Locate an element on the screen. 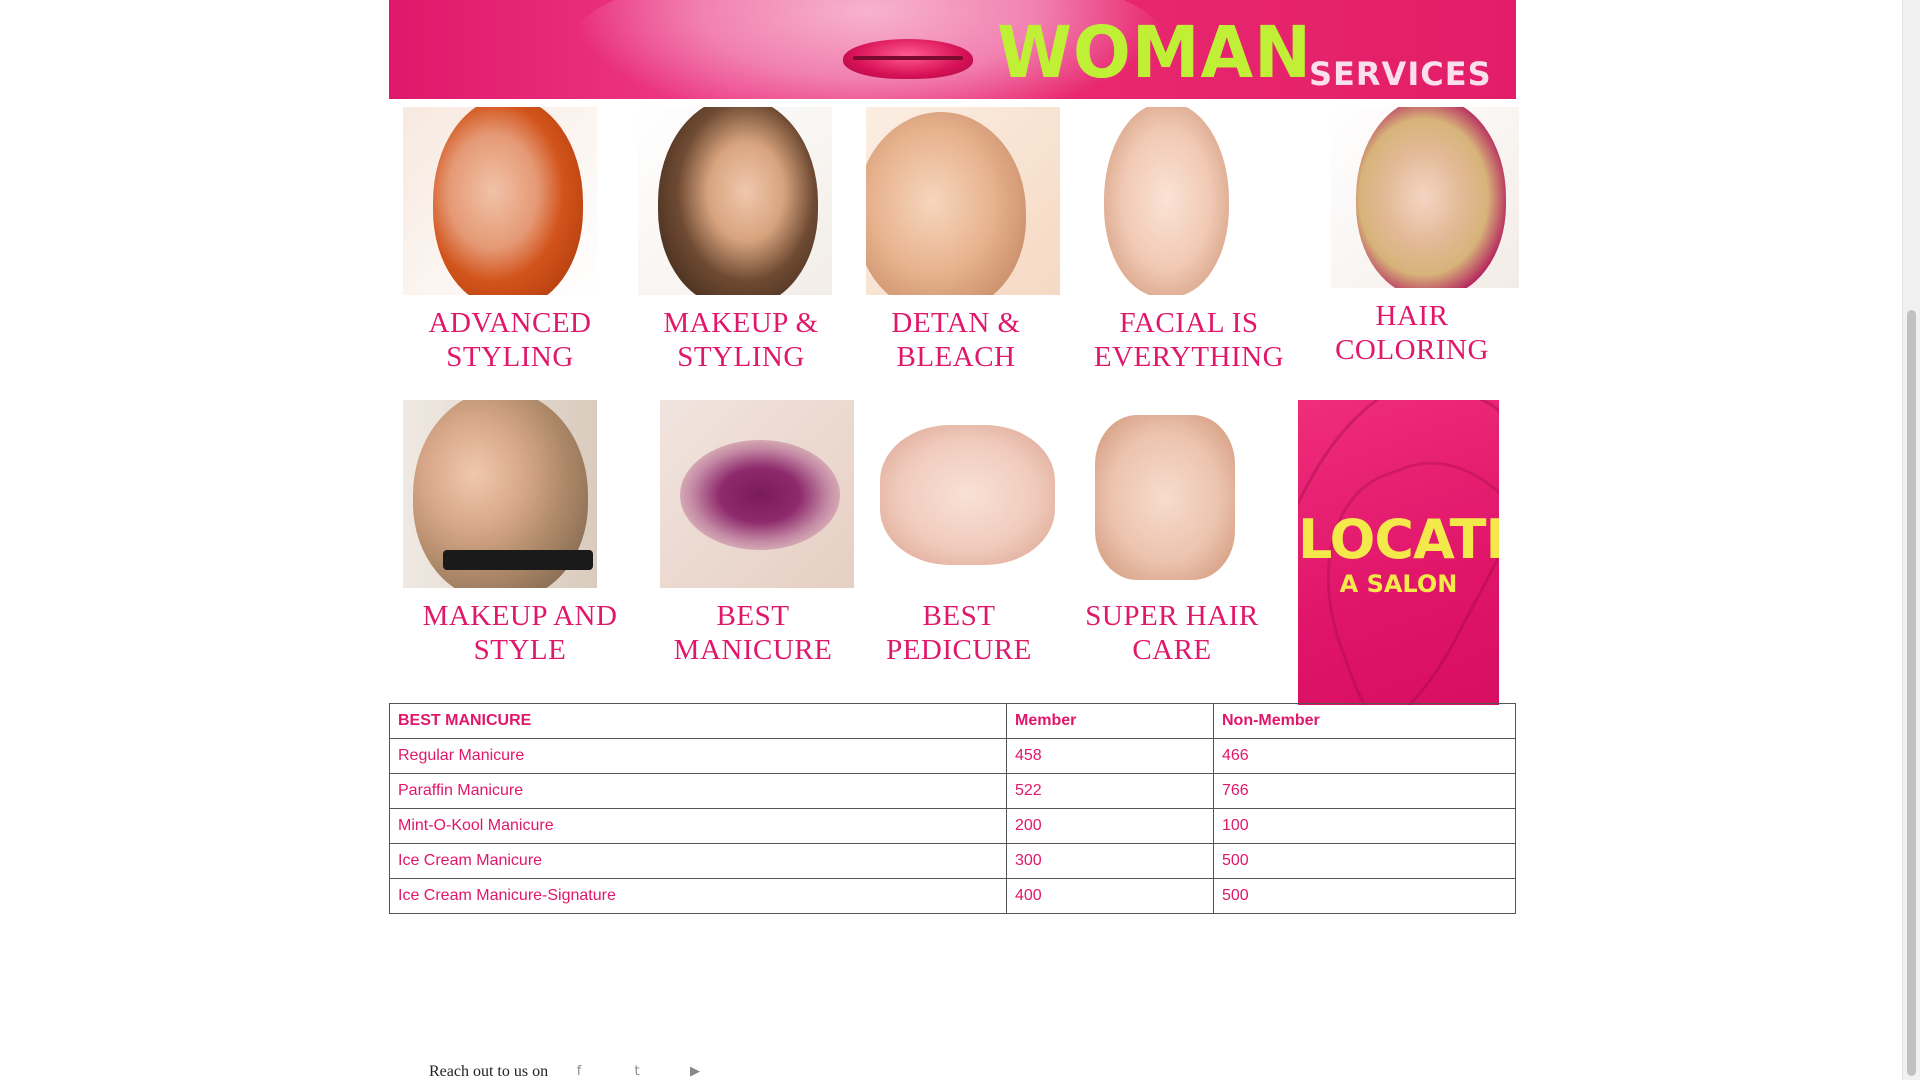 Image resolution: width=1920 pixels, height=1082 pixels. makeup-and-style-image is located at coordinates (500, 494).